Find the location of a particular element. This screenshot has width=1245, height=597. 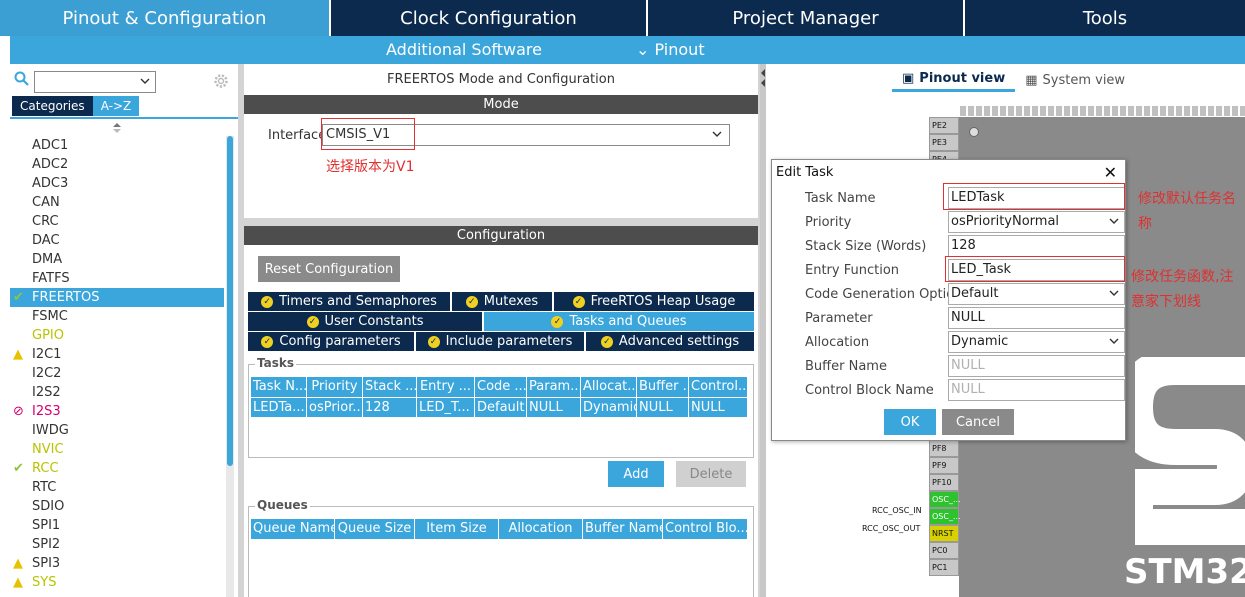

list-item: IWDG is located at coordinates (117, 430).